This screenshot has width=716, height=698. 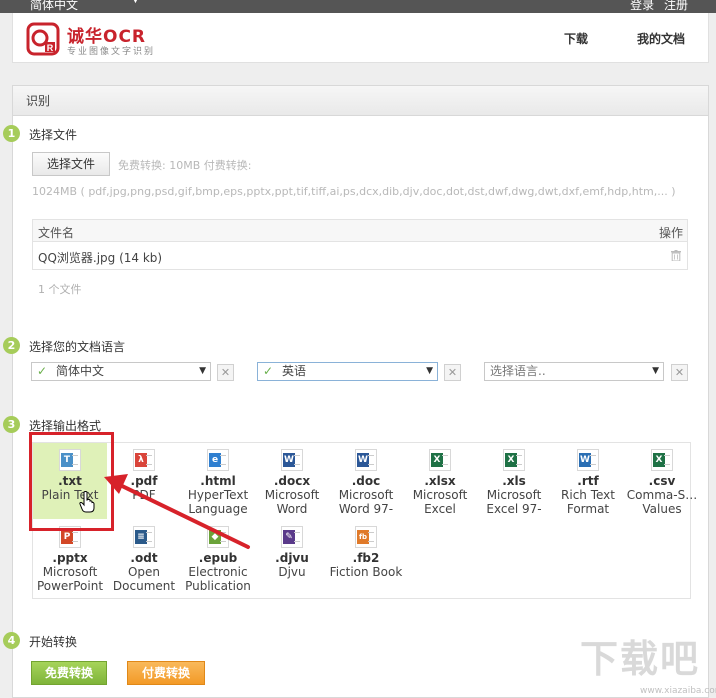 I want to click on site-header: R 诚华OCR 专业图像文字识别 下载 我的文档, so click(x=360, y=38).